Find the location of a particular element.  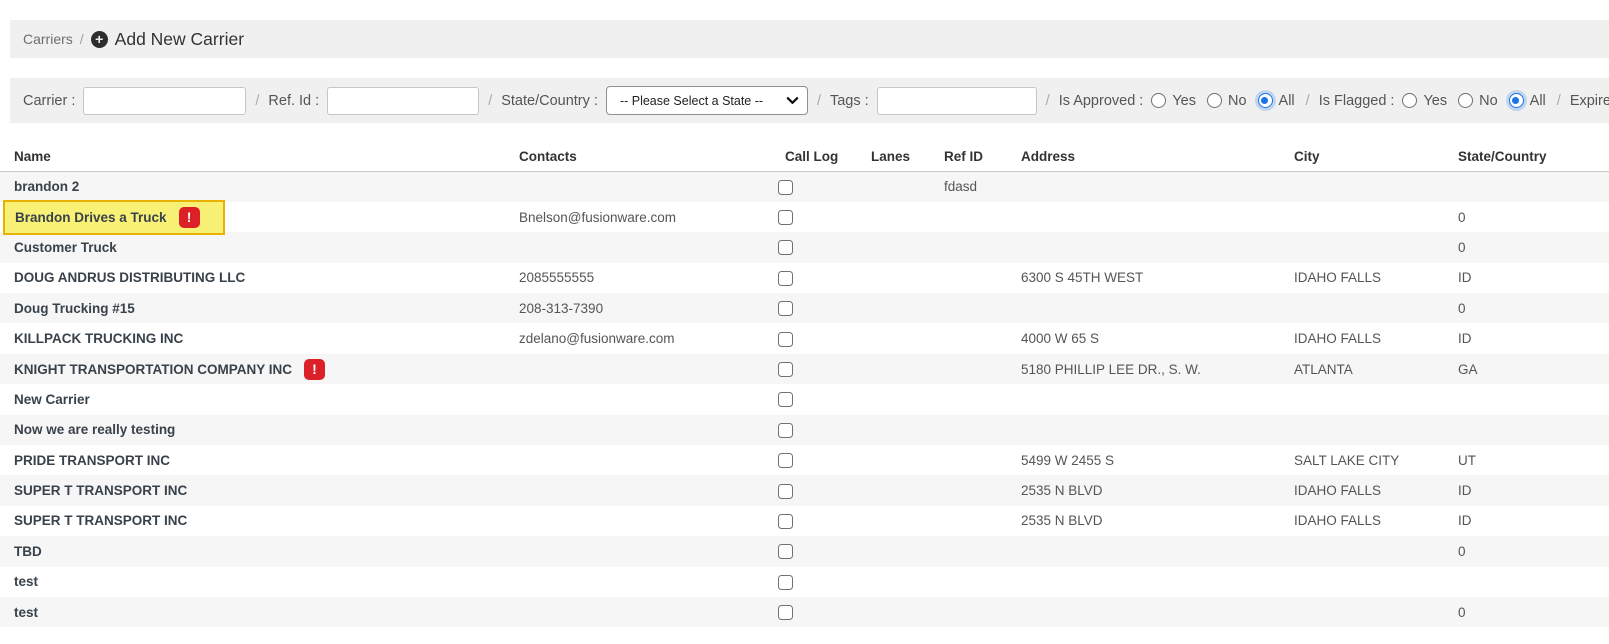

table-row: New Carrier is located at coordinates (804, 399).